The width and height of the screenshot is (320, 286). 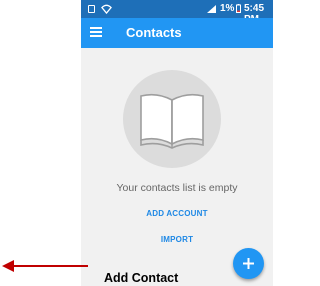 I want to click on empty-state-illustration, so click(x=172, y=119).